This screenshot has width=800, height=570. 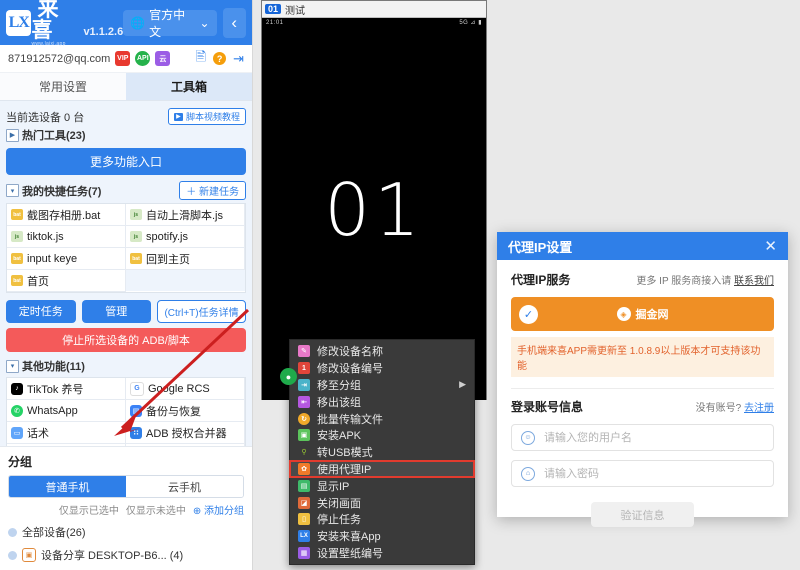 What do you see at coordinates (67, 486) in the screenshot?
I see `segment-normal-phone: 普通手机` at bounding box center [67, 486].